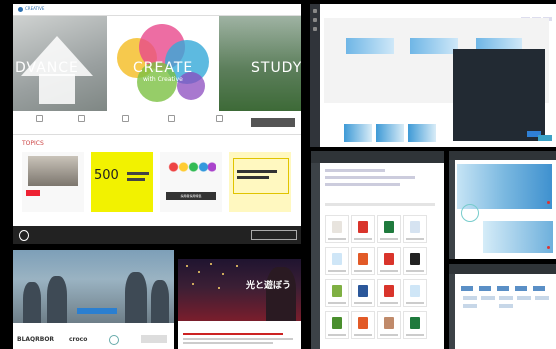  What do you see at coordinates (273, 122) in the screenshot?
I see `contact-button` at bounding box center [273, 122].